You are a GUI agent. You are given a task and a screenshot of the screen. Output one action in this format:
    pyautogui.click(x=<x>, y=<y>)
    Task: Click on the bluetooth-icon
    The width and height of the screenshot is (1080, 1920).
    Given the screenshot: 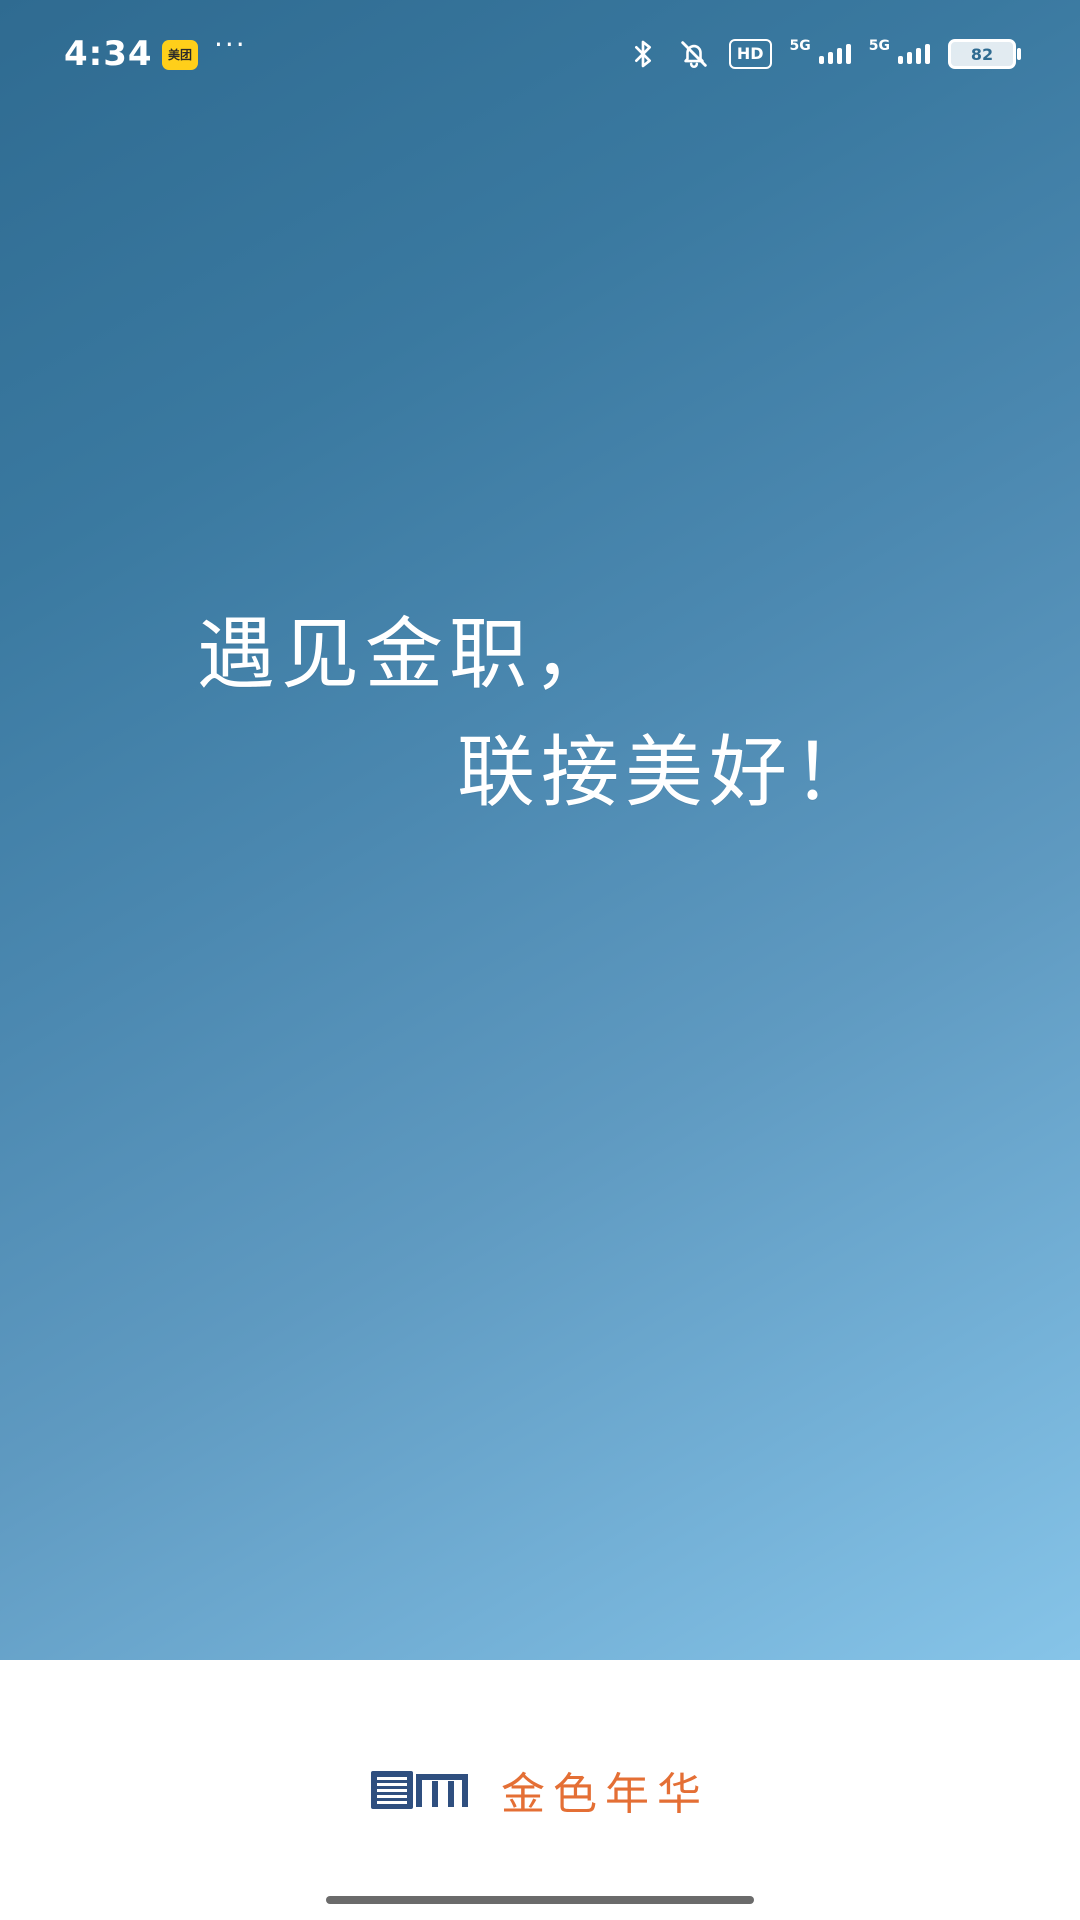 What is the action you would take?
    pyautogui.click(x=643, y=54)
    